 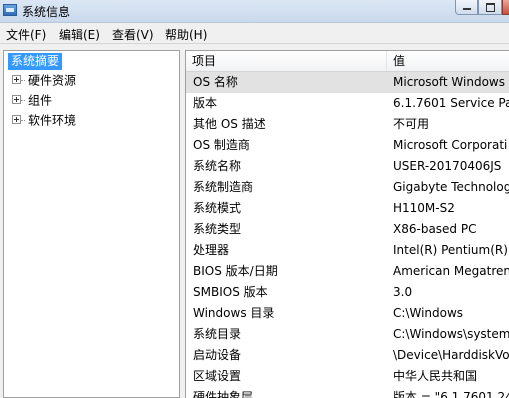 What do you see at coordinates (133, 34) in the screenshot?
I see `menu-view: 查看(V)` at bounding box center [133, 34].